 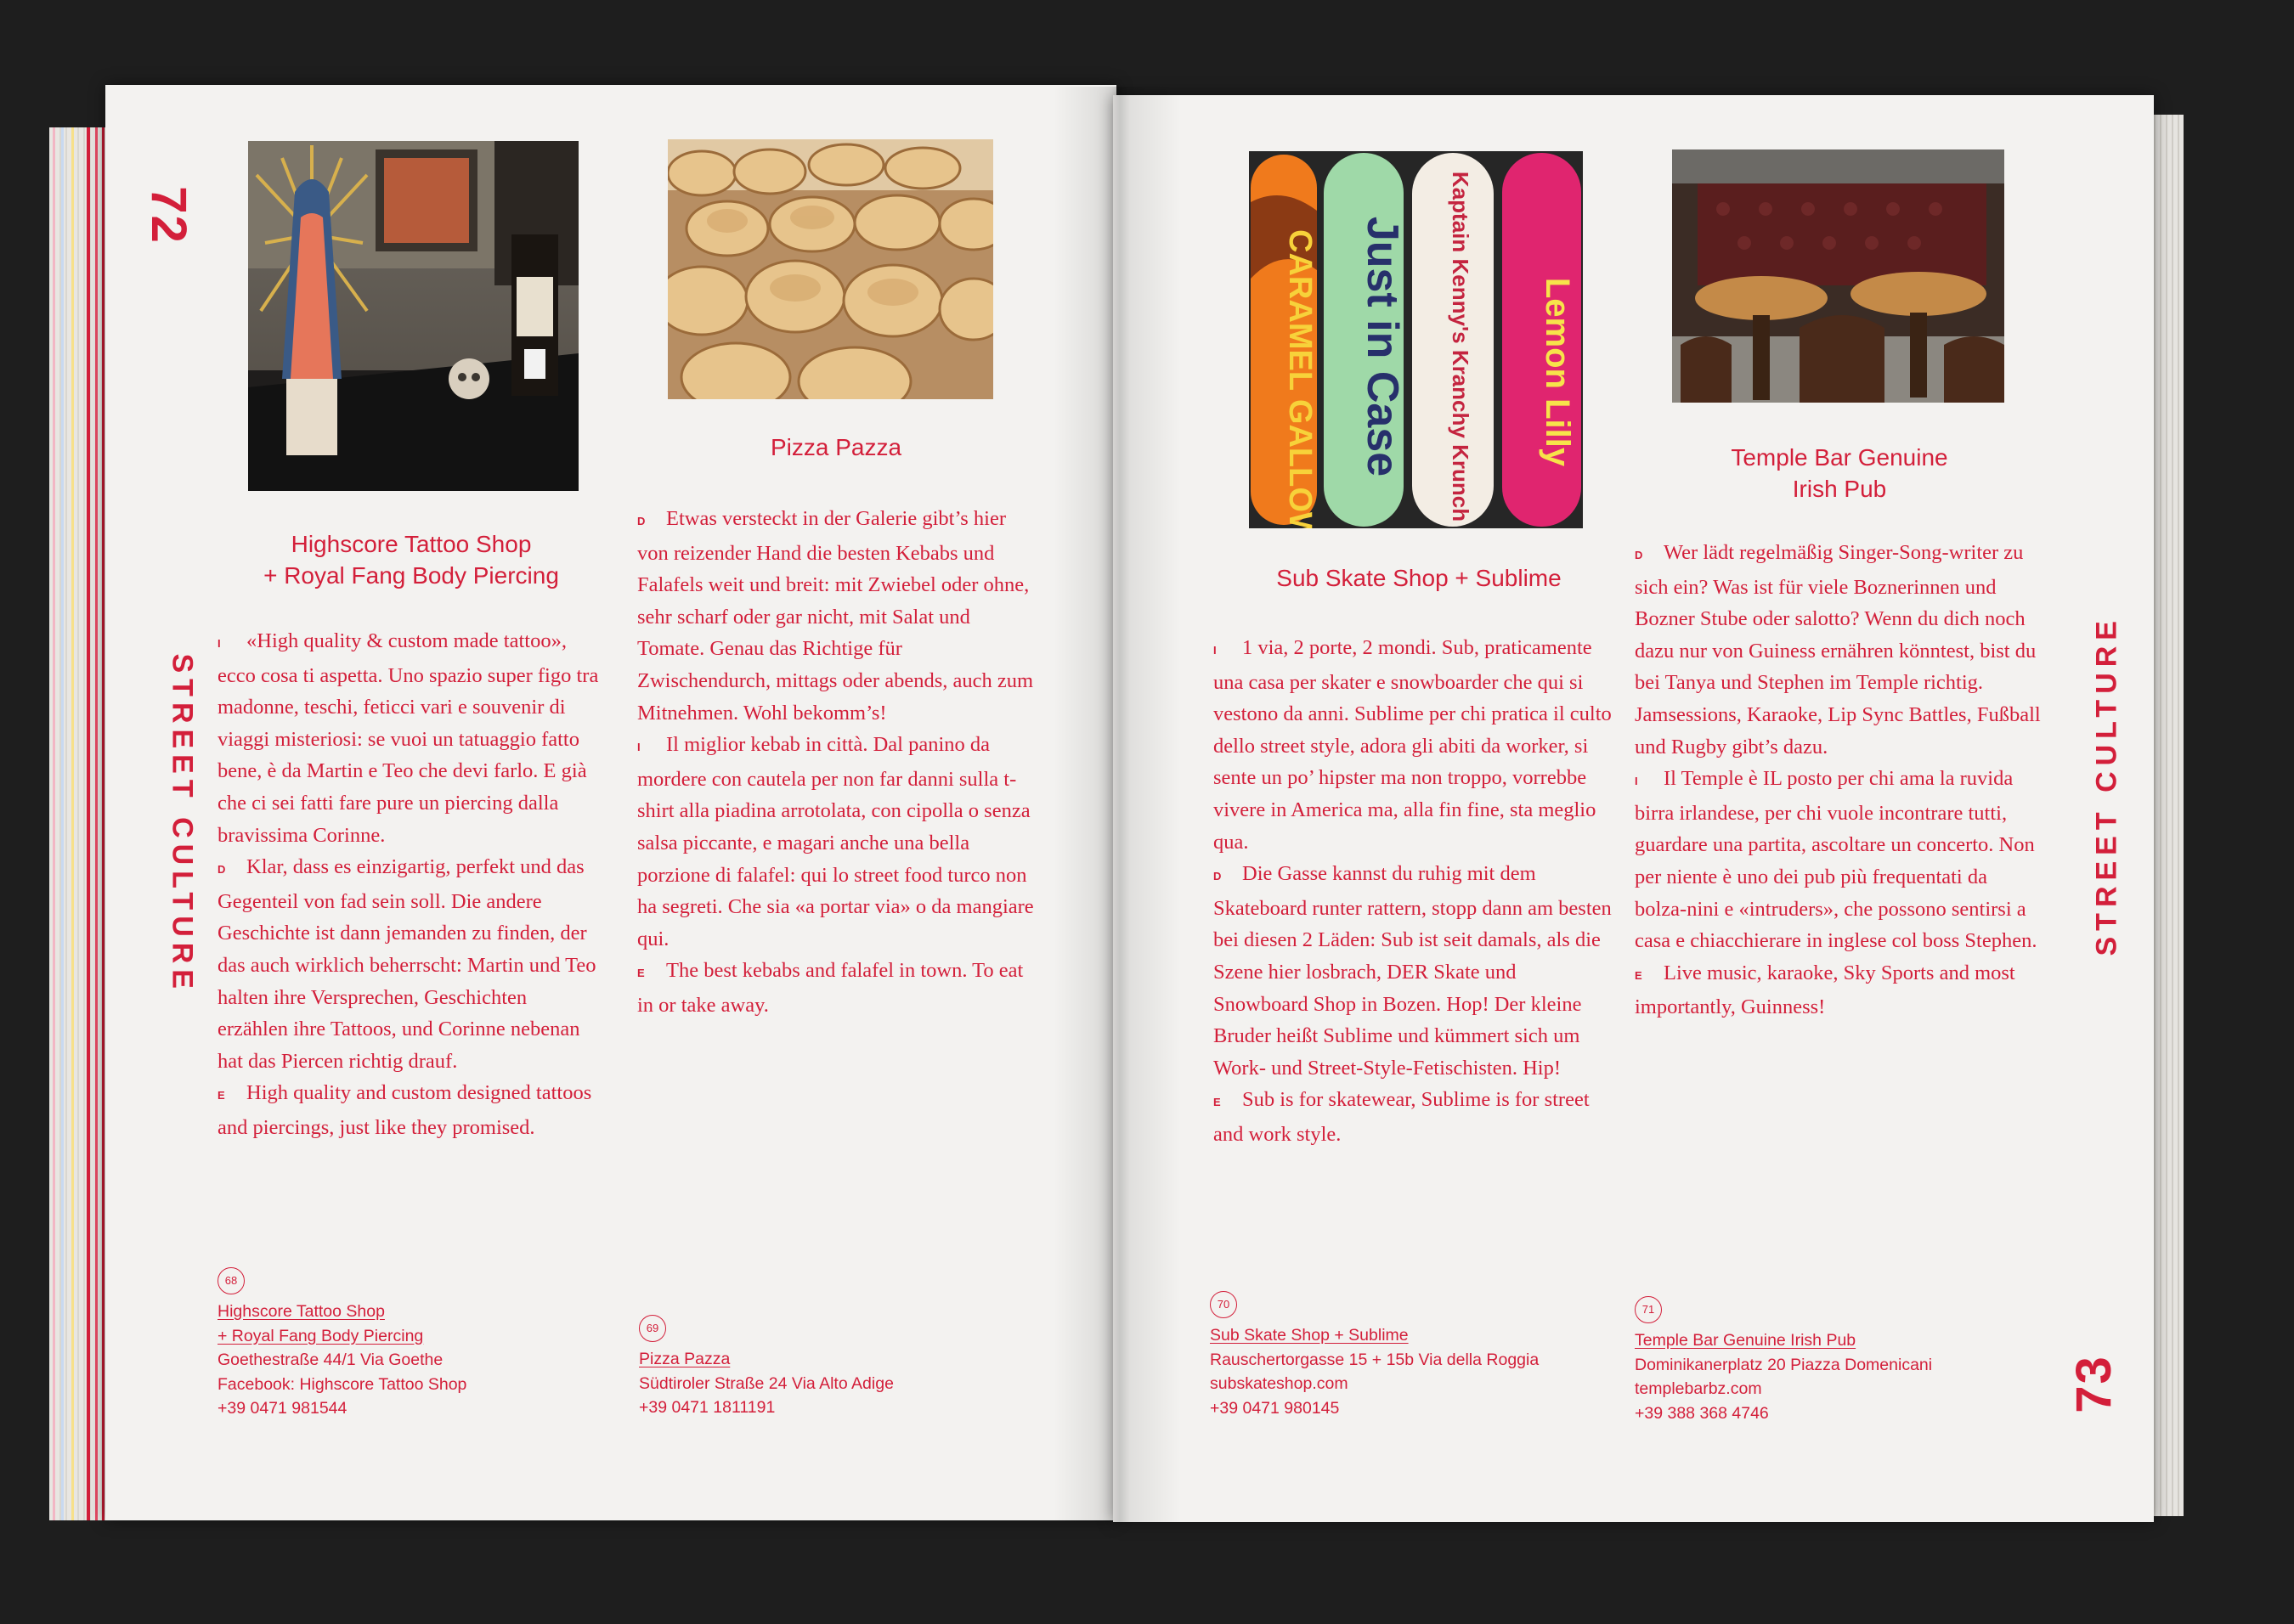 I want to click on venue-address: Goethestraße 44/1 Via Goethe, so click(x=331, y=1360).